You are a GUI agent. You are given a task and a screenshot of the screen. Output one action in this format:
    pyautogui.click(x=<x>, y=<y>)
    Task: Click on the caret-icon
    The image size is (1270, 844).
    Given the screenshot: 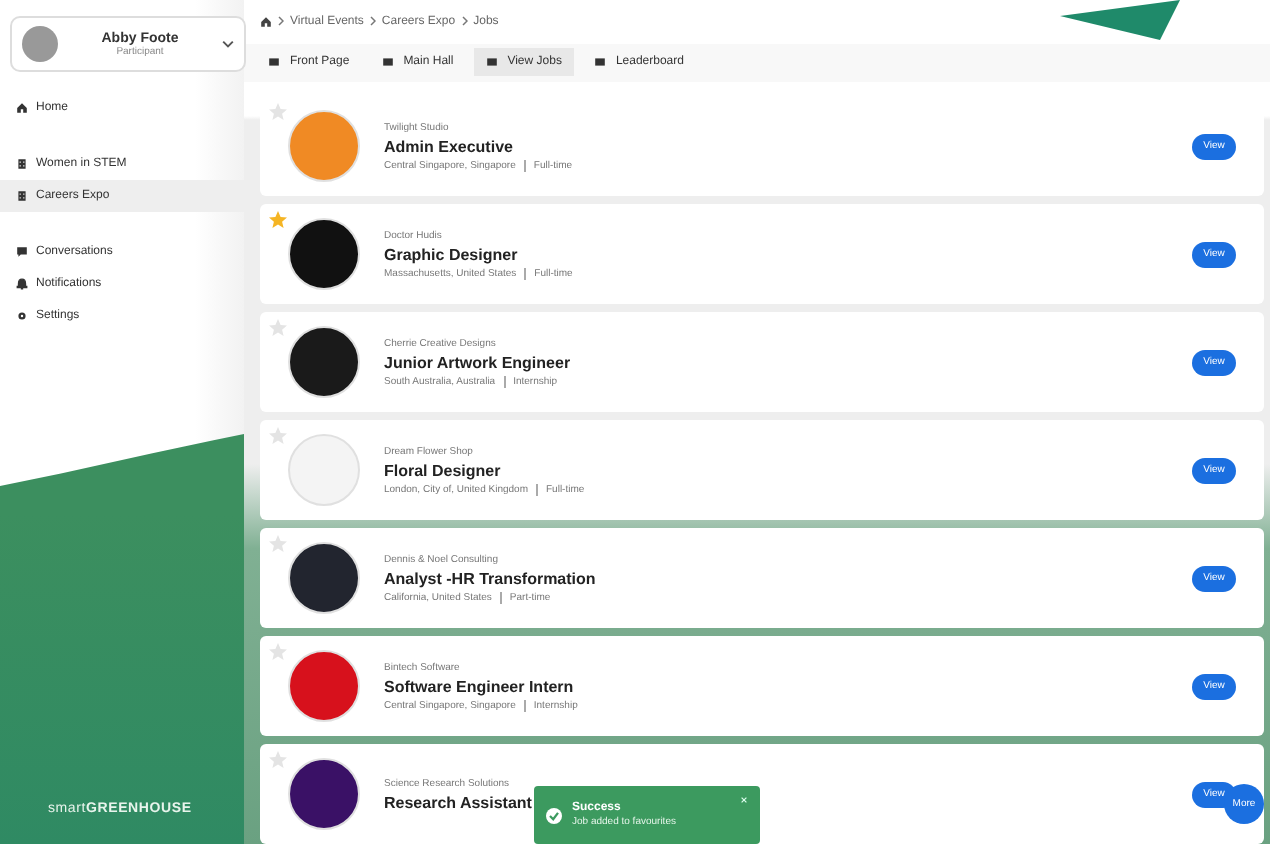 What is the action you would take?
    pyautogui.click(x=228, y=44)
    